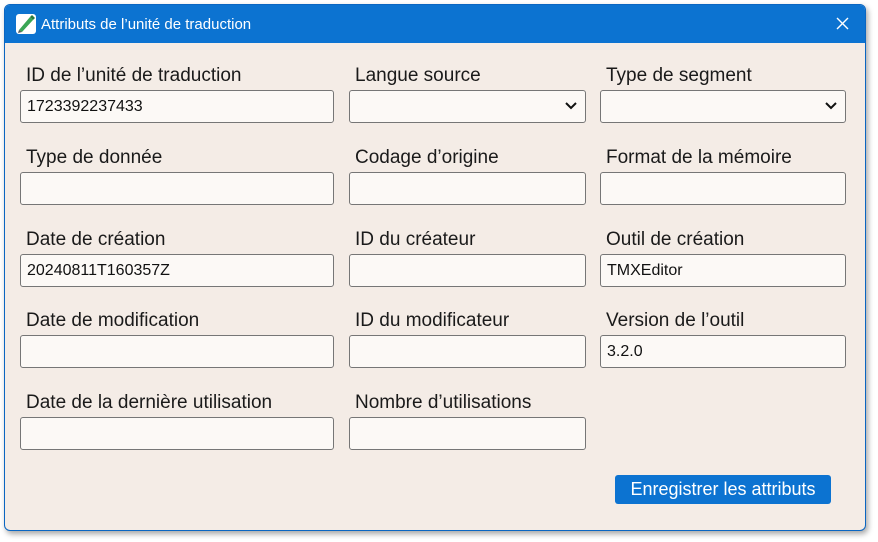  Describe the element at coordinates (134, 75) in the screenshot. I see `tuid-label: ID de l’unité de traduction` at that location.